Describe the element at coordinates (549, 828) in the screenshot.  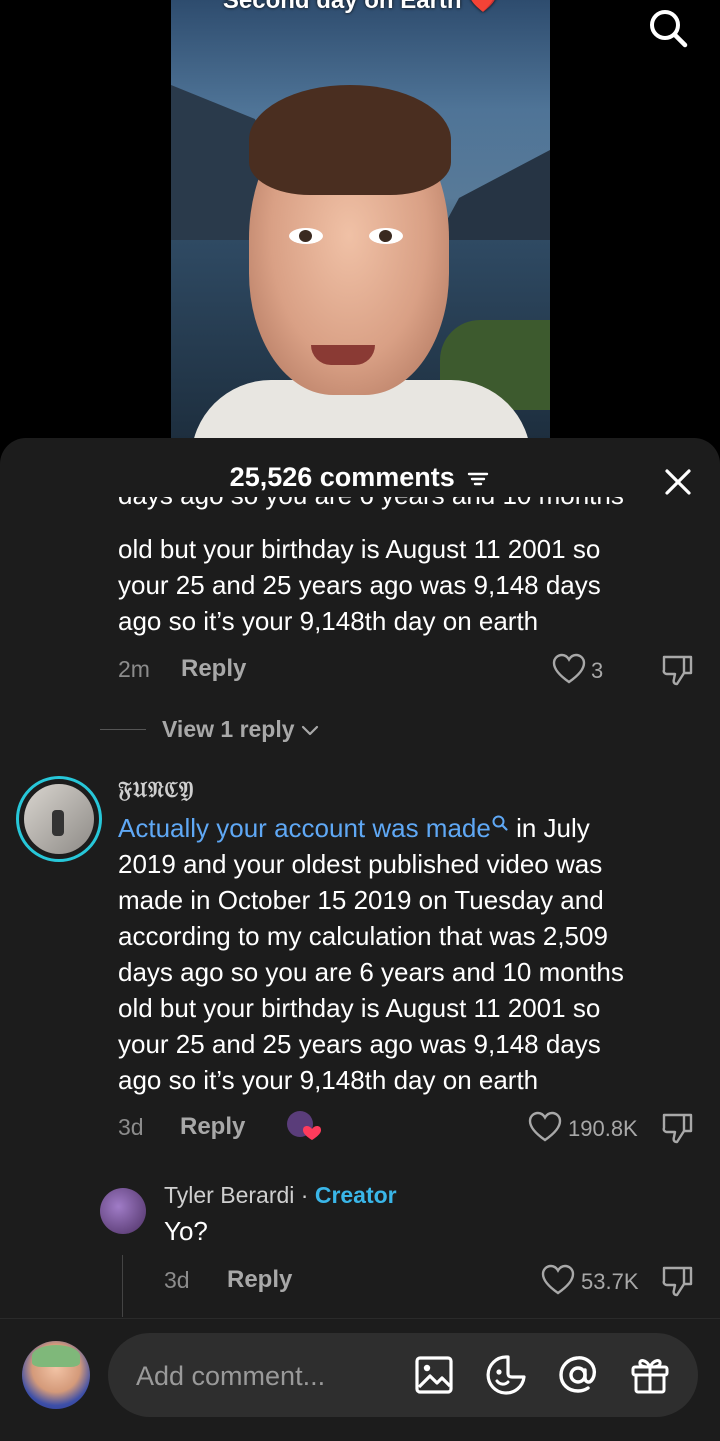
I see `comment-text-fragment: in July` at that location.